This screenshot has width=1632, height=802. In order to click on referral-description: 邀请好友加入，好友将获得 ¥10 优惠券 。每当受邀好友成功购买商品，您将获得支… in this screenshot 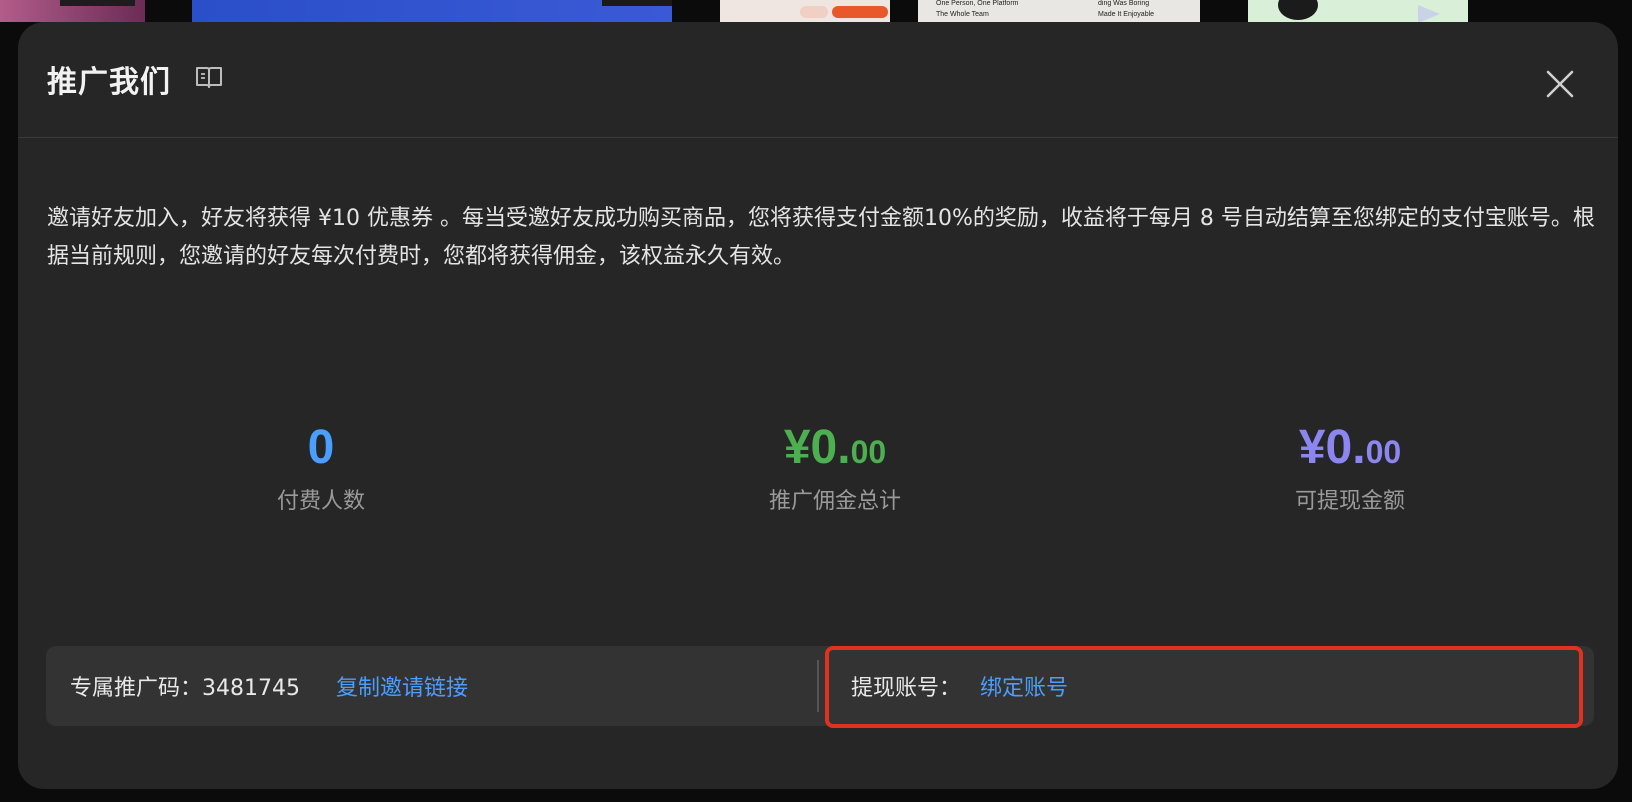, I will do `click(821, 237)`.